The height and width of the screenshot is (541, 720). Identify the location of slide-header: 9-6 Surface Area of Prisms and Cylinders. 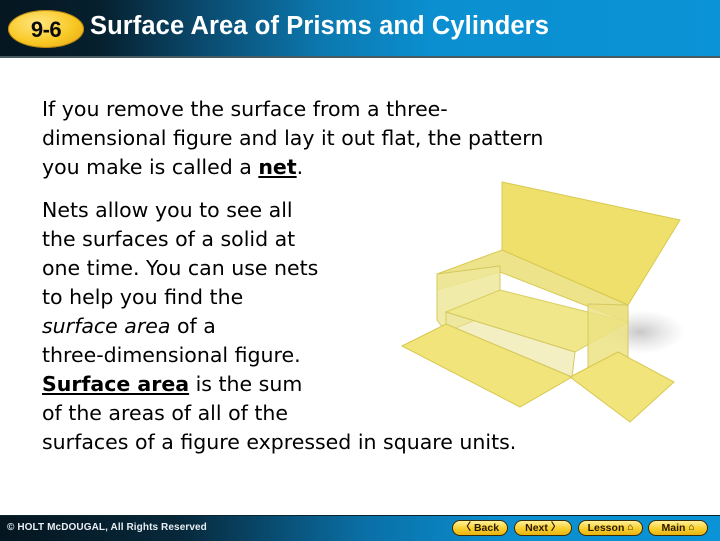
(360, 29).